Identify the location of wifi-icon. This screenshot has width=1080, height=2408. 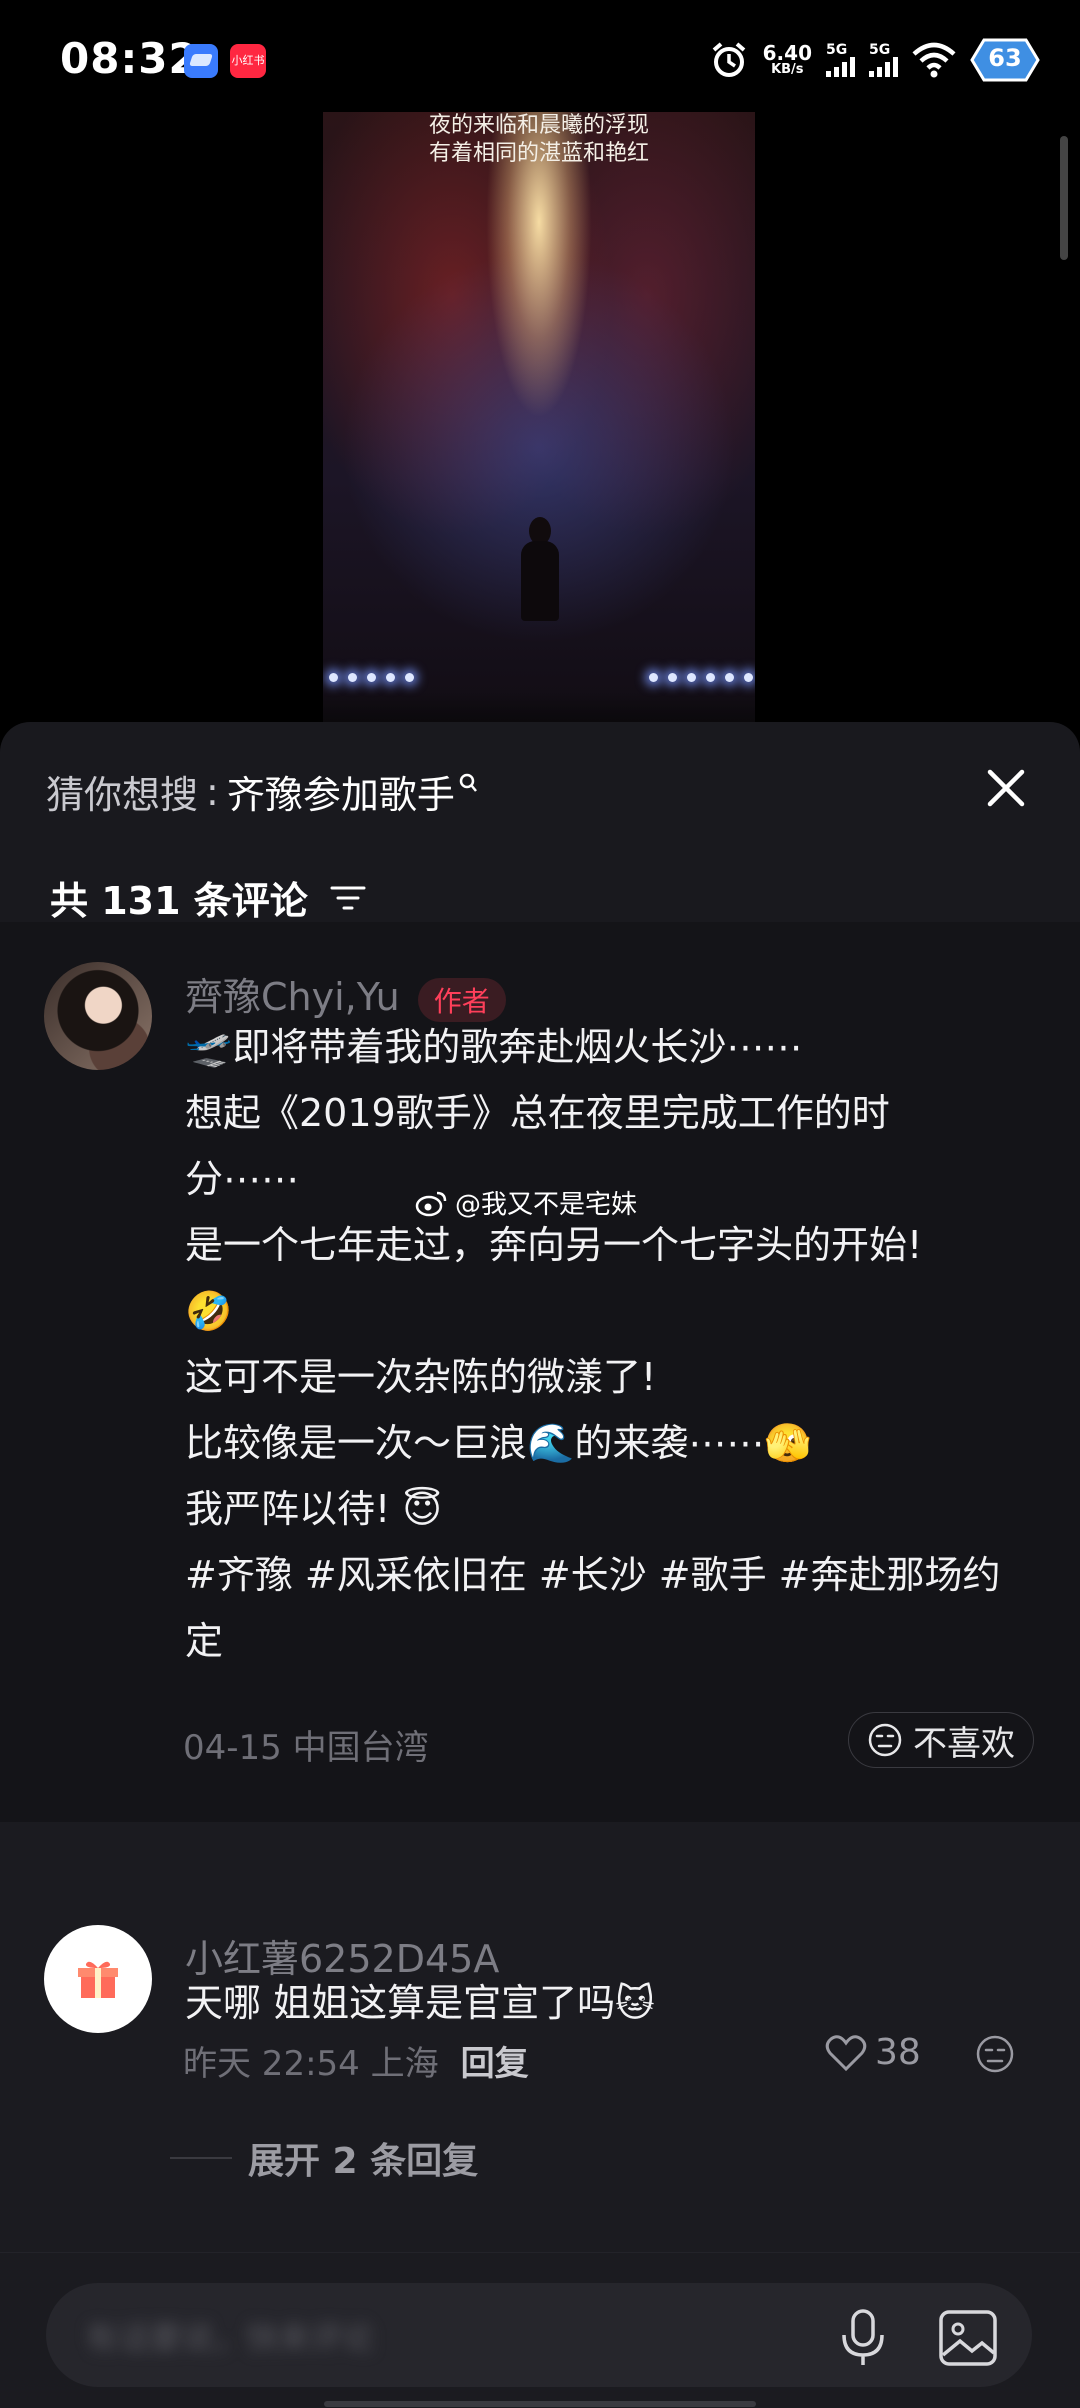
(934, 60).